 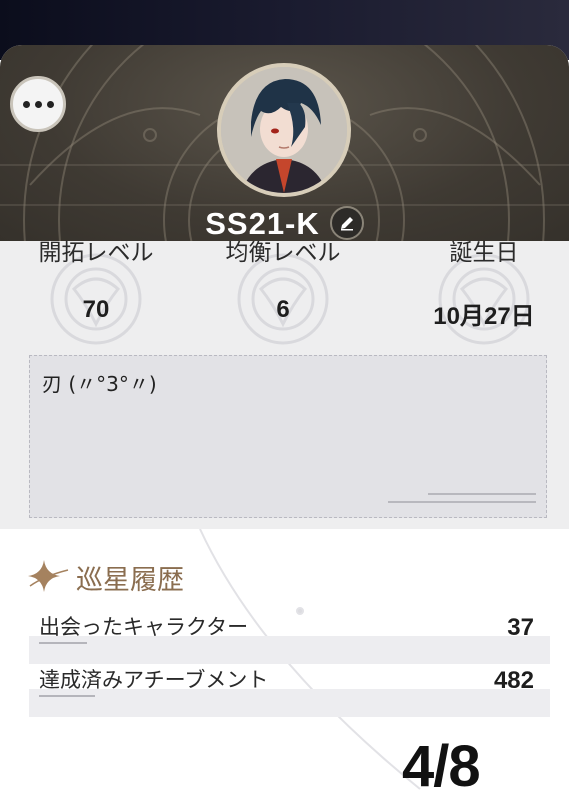 I want to click on section-title-text: 巡星履歴, so click(x=130, y=580).